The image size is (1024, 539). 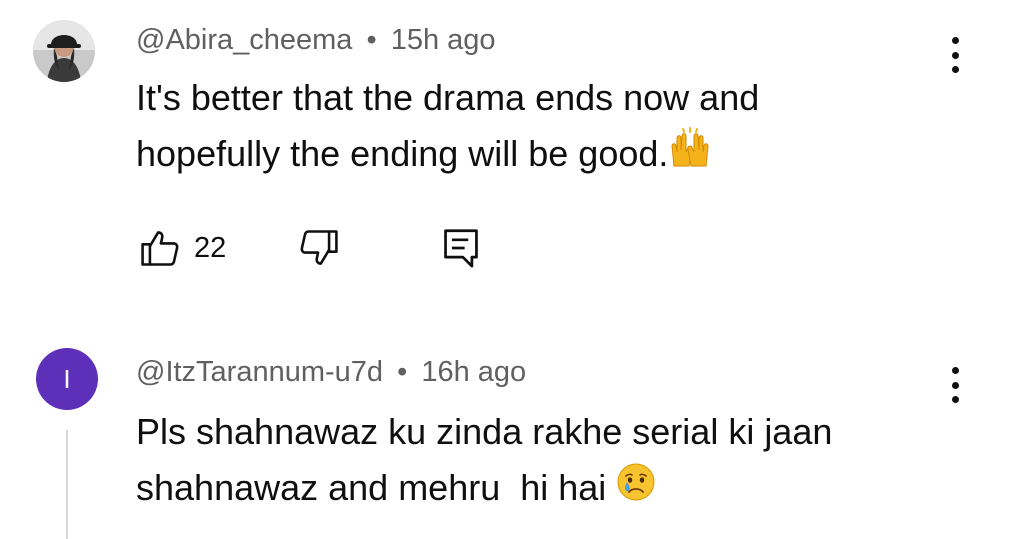 I want to click on comment-meta: @Abira_cheema • 15h ago, so click(x=316, y=40).